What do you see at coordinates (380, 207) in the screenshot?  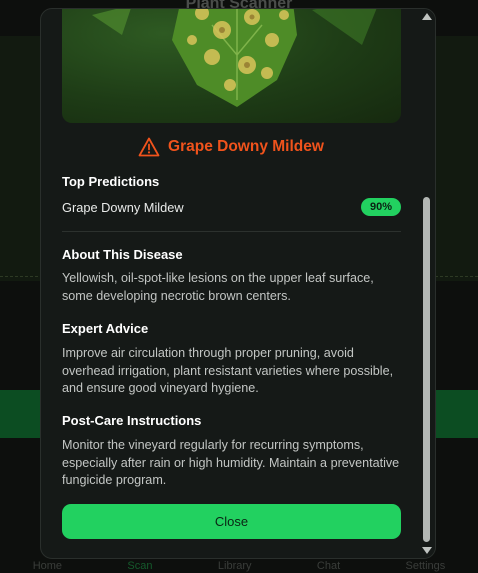 I see `confidence-badge: 90%` at bounding box center [380, 207].